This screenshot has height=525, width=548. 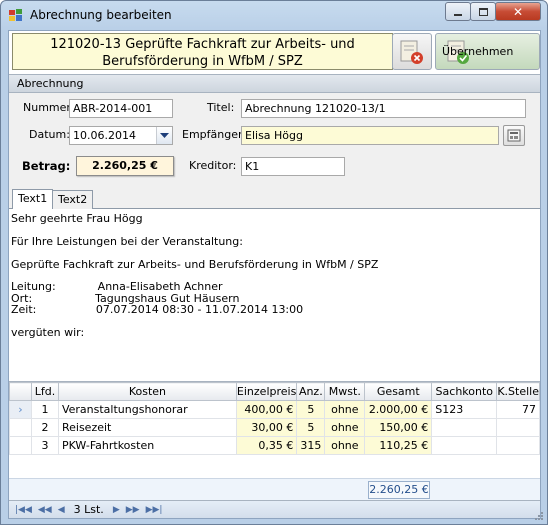 I want to click on previous-page-icon: ◀◀, so click(x=45, y=510).